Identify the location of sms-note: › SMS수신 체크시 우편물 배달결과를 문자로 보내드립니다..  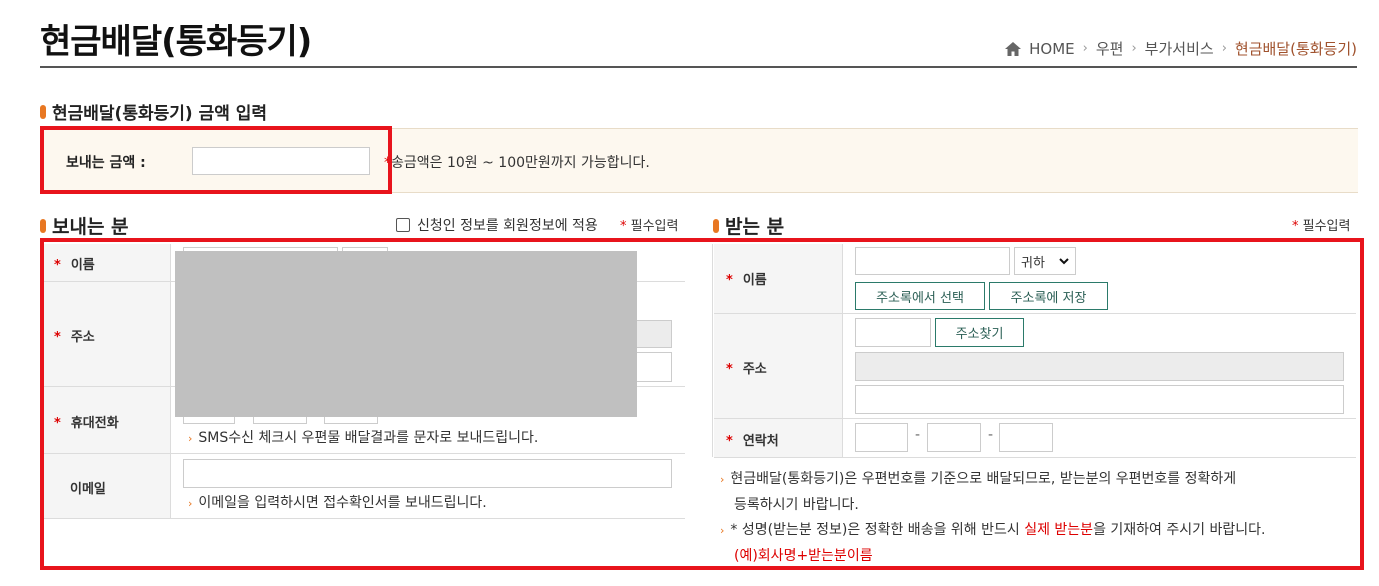
(363, 438).